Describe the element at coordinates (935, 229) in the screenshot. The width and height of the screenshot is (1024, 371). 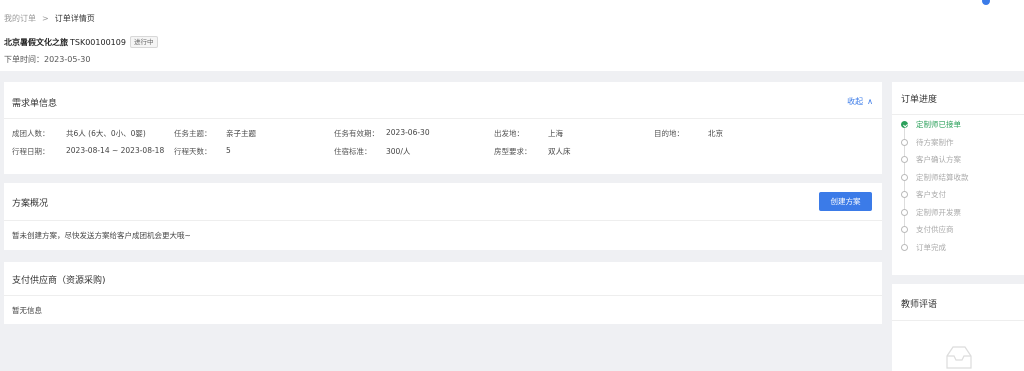
I see `step-label: 支付供应商` at that location.